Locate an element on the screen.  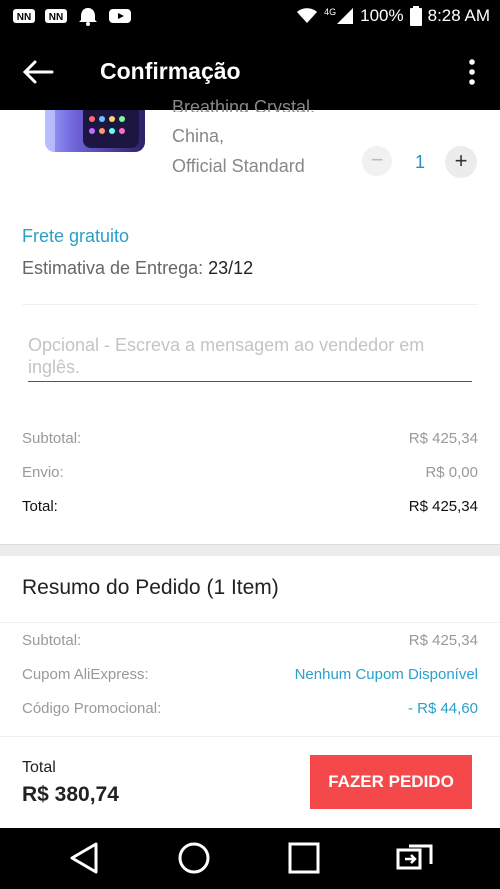
page-title: Confirmação is located at coordinates (170, 71).